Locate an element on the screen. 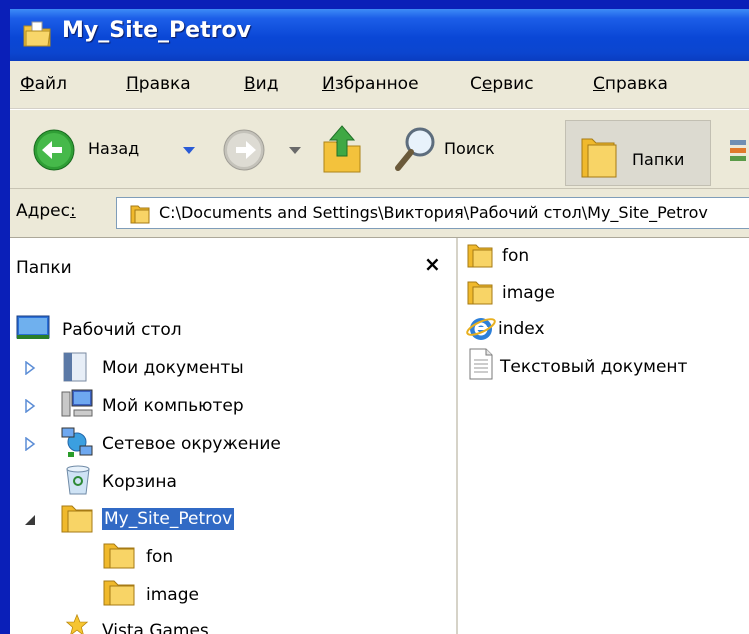  views-icon is located at coordinates (736, 153).